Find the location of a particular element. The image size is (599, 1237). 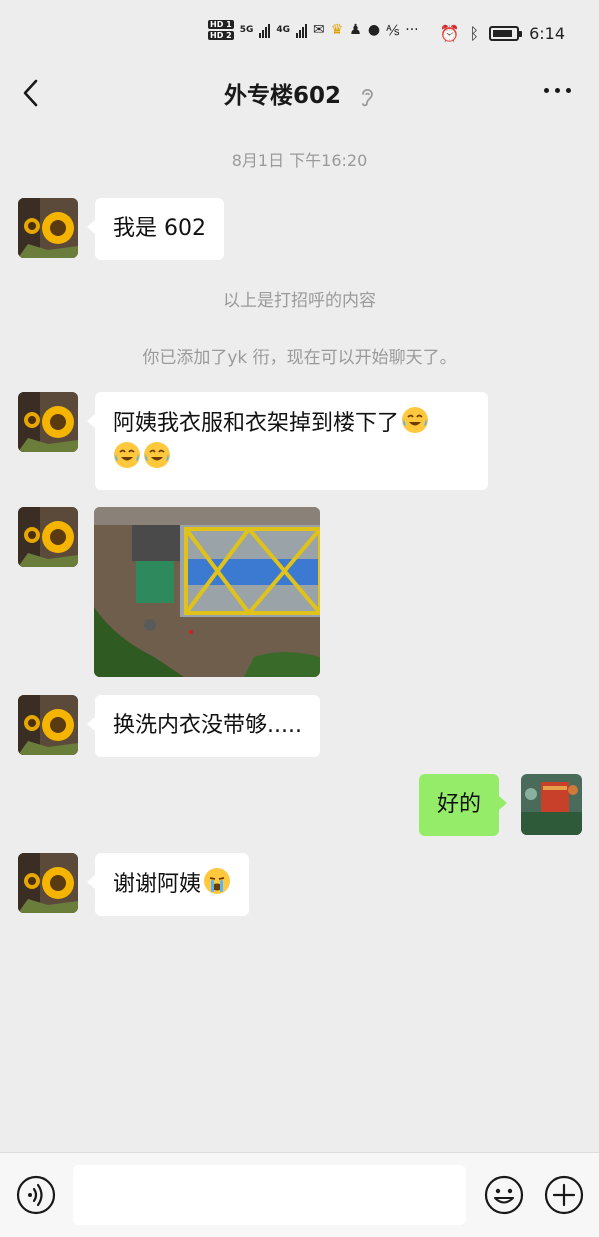

voice-icon is located at coordinates (36, 1195).